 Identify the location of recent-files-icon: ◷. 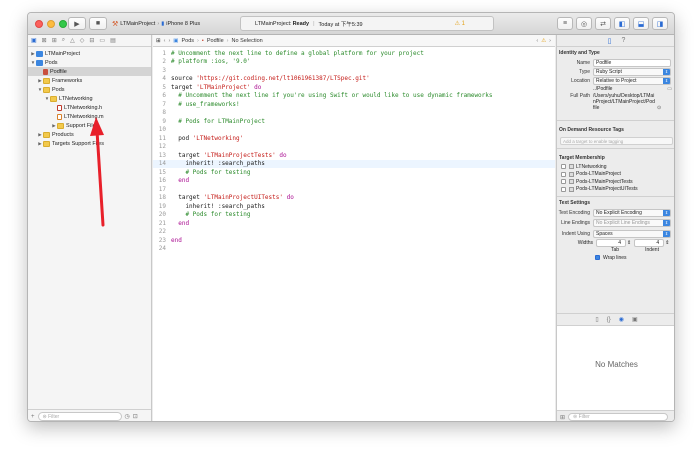
(127, 416).